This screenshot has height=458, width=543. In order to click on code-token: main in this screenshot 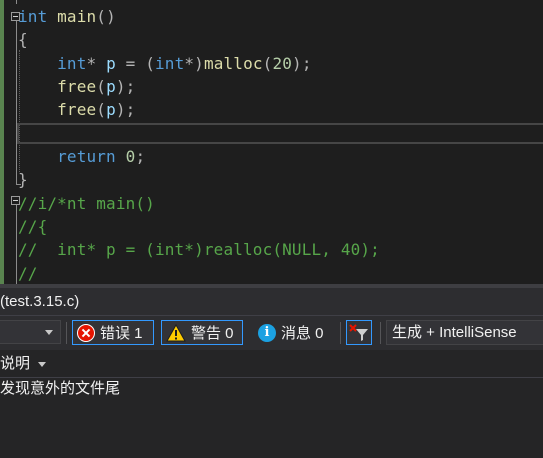, I will do `click(72, 16)`.